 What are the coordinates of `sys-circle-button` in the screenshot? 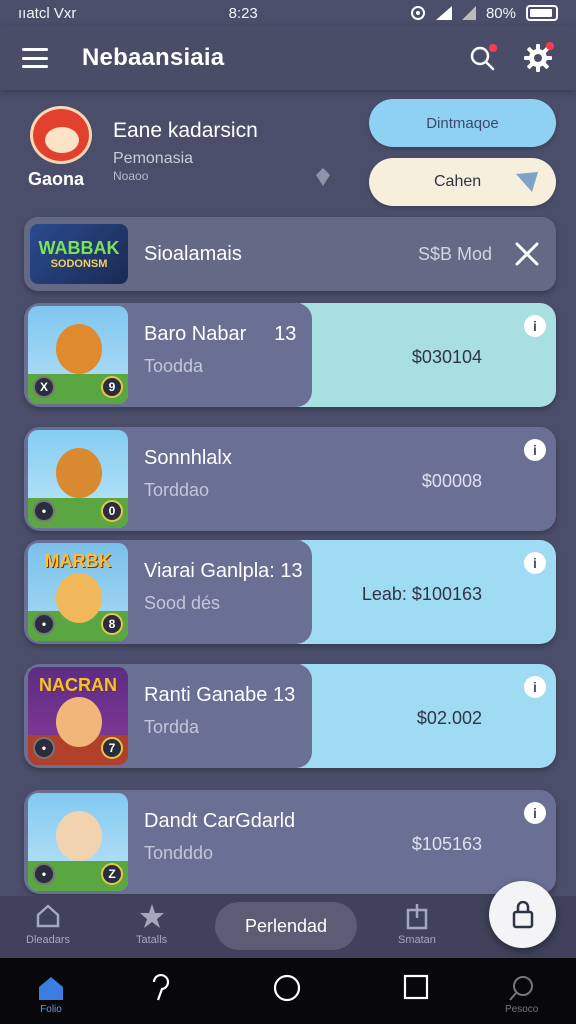 It's located at (287, 988).